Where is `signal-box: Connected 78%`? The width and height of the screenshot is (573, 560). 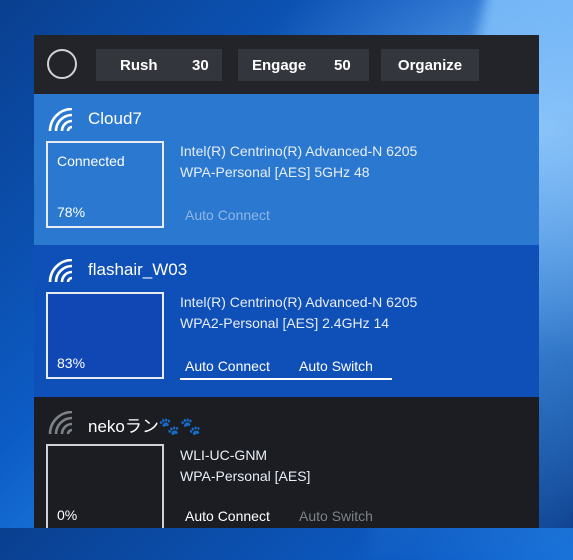
signal-box: Connected 78% is located at coordinates (105, 184).